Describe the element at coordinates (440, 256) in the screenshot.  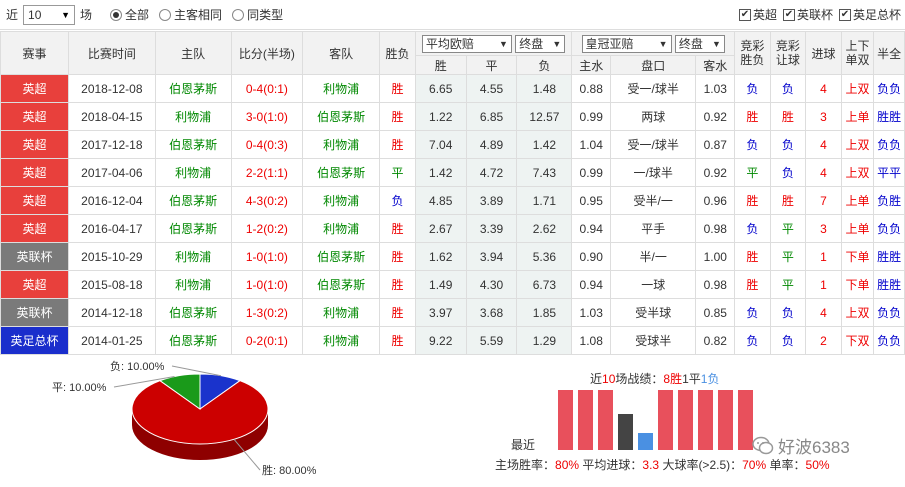
I see `win-odds-cell: 1.62` at that location.